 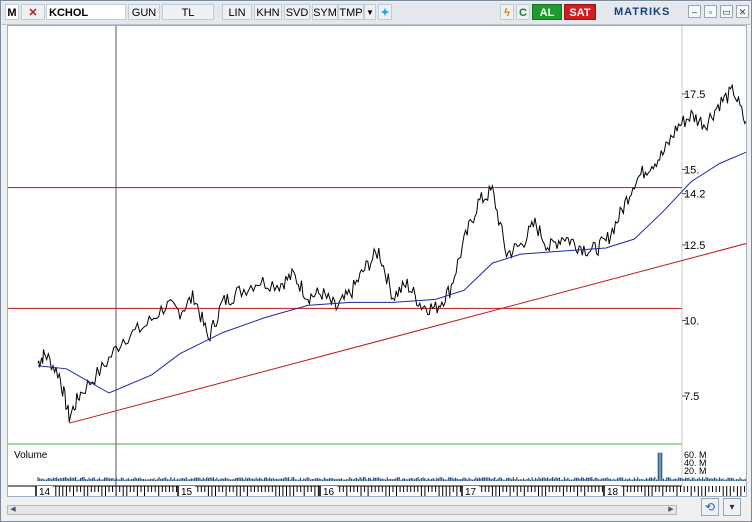 What do you see at coordinates (694, 11) in the screenshot?
I see `minimize-icon: –` at bounding box center [694, 11].